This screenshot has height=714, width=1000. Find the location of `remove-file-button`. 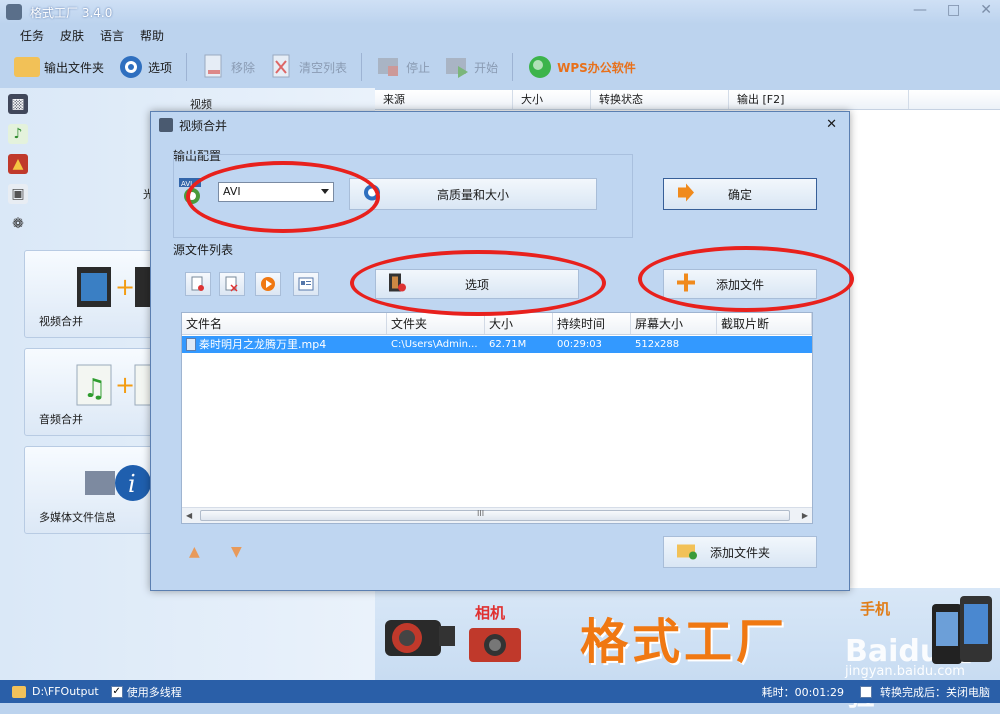

remove-file-button is located at coordinates (198, 284).